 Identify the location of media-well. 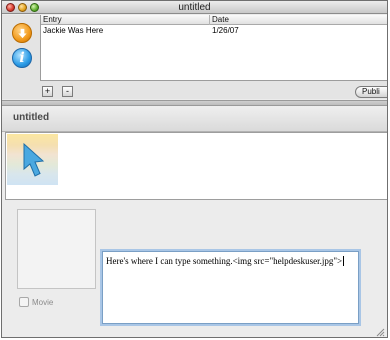
(56, 249).